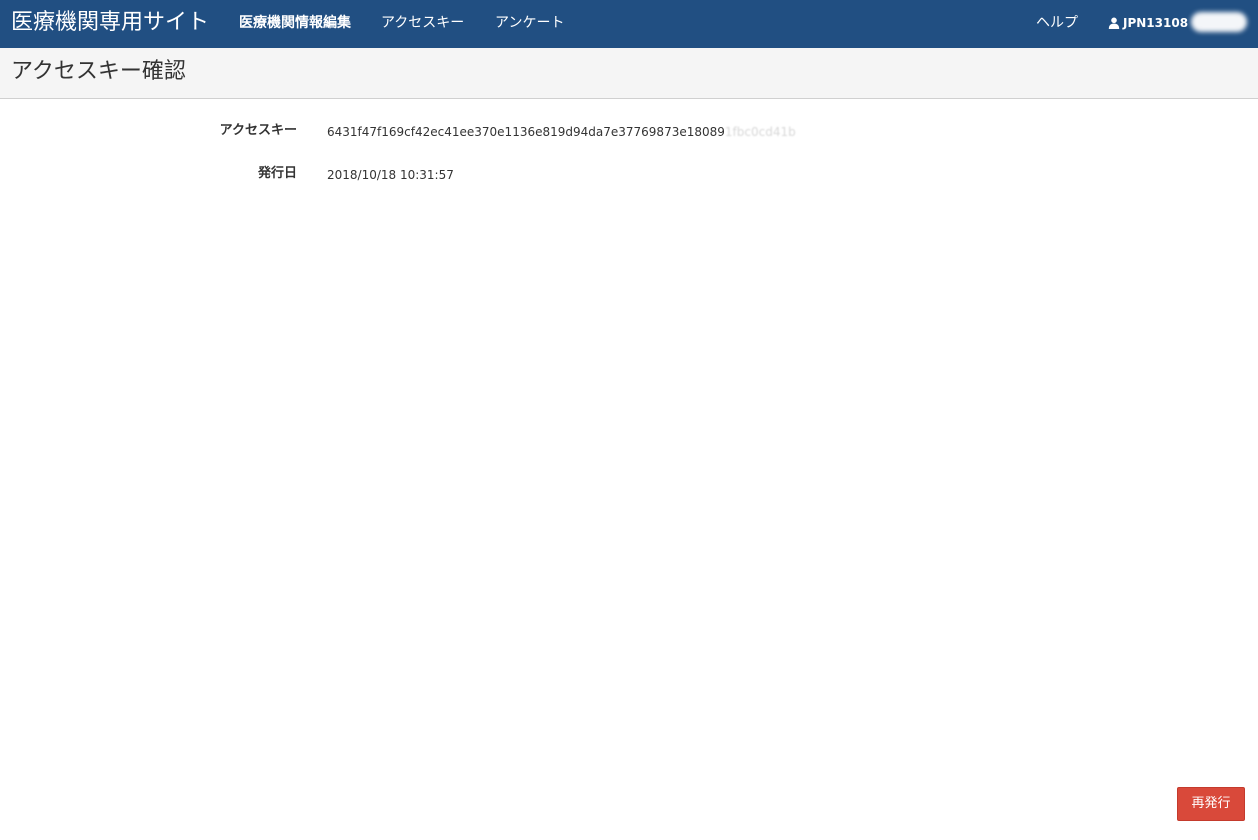 The width and height of the screenshot is (1258, 840). I want to click on page-title: アクセスキー確認, so click(98, 71).